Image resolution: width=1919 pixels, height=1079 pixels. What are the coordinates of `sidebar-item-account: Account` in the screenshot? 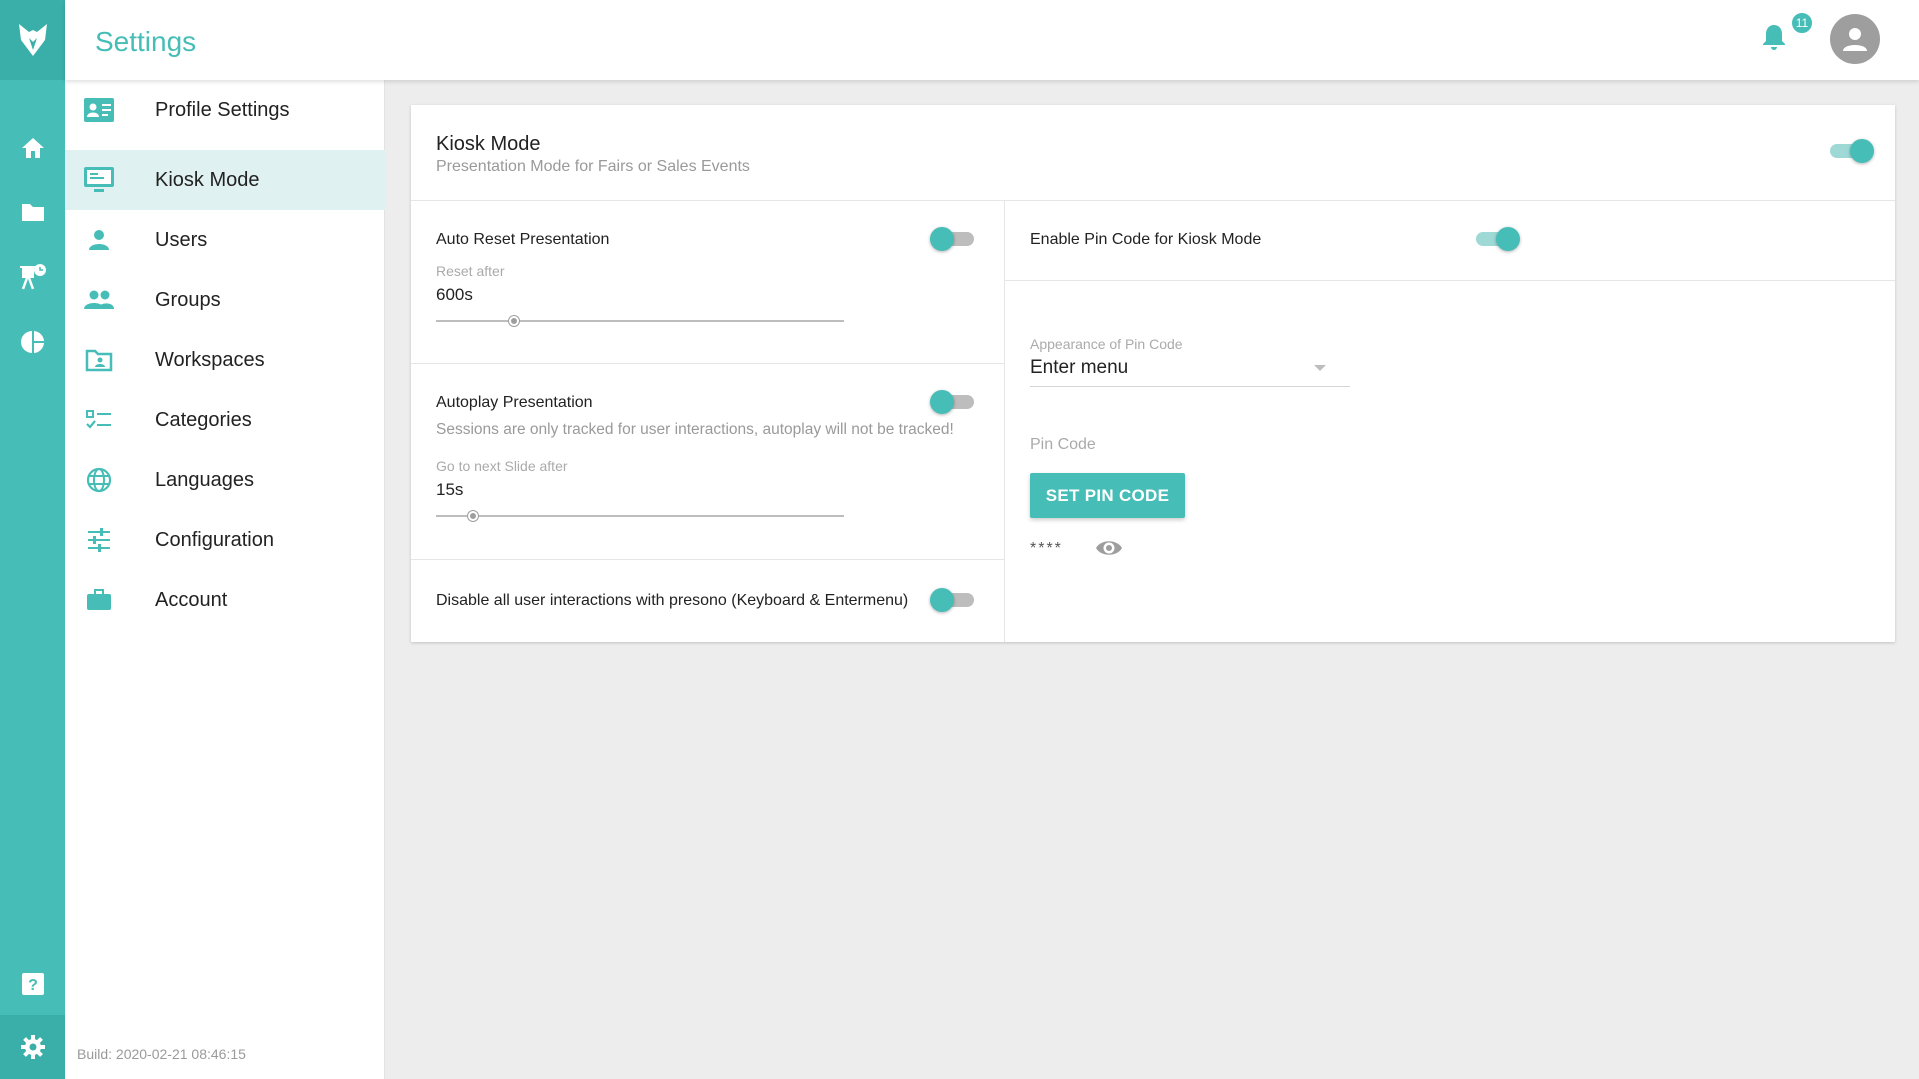 It's located at (225, 600).